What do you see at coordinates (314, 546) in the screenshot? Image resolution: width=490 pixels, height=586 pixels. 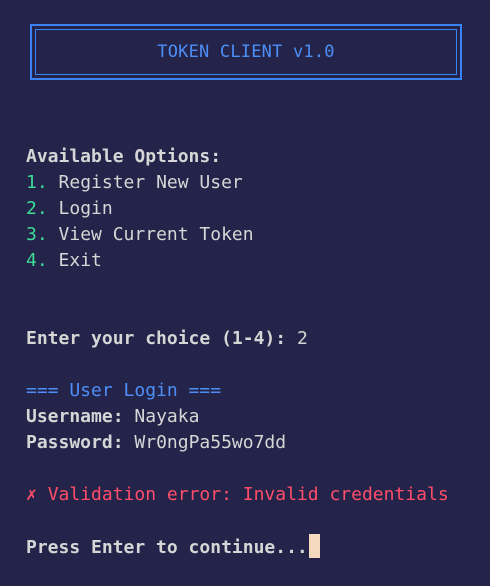 I see `terminal-cursor` at bounding box center [314, 546].